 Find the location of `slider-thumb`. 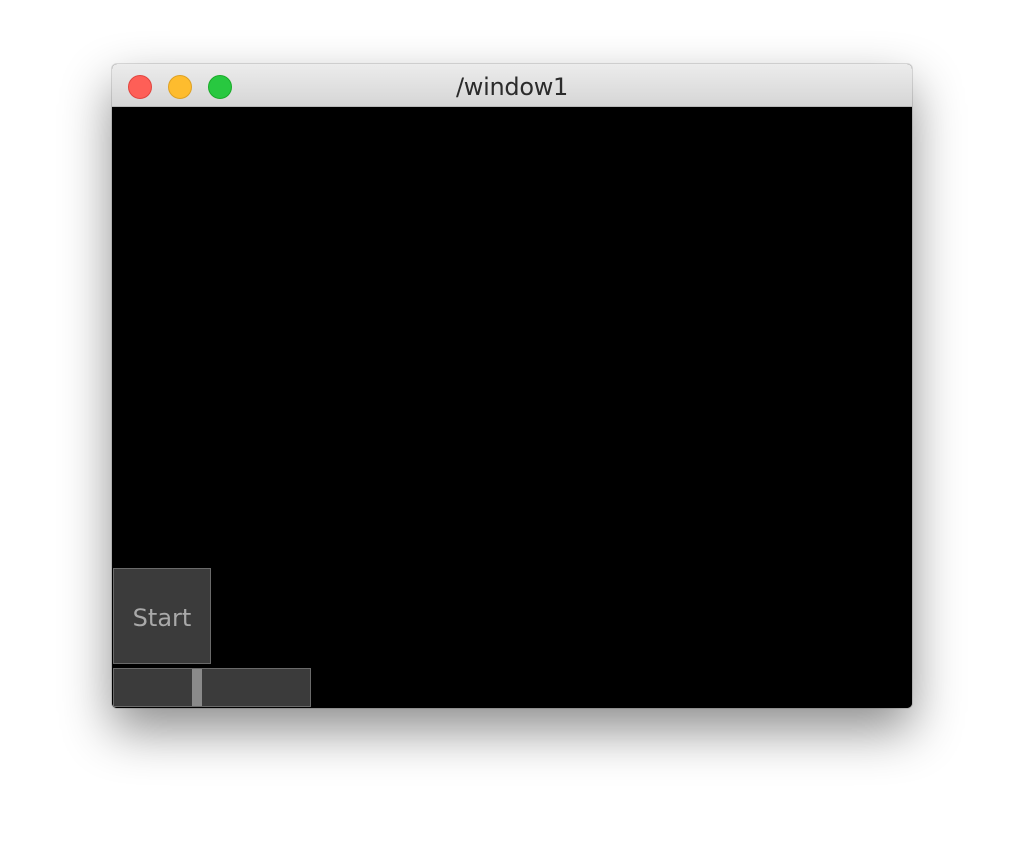

slider-thumb is located at coordinates (197, 687).